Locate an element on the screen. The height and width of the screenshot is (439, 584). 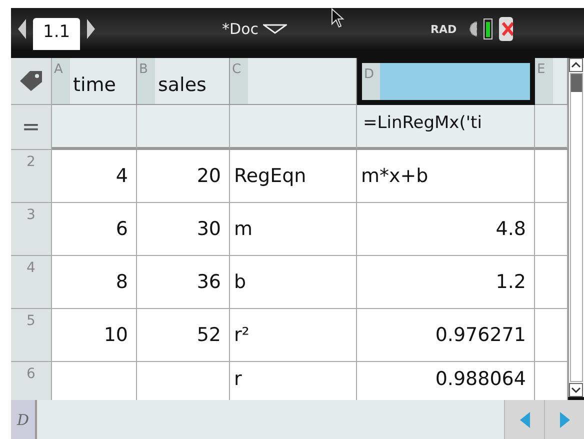
close-icon is located at coordinates (505, 29).